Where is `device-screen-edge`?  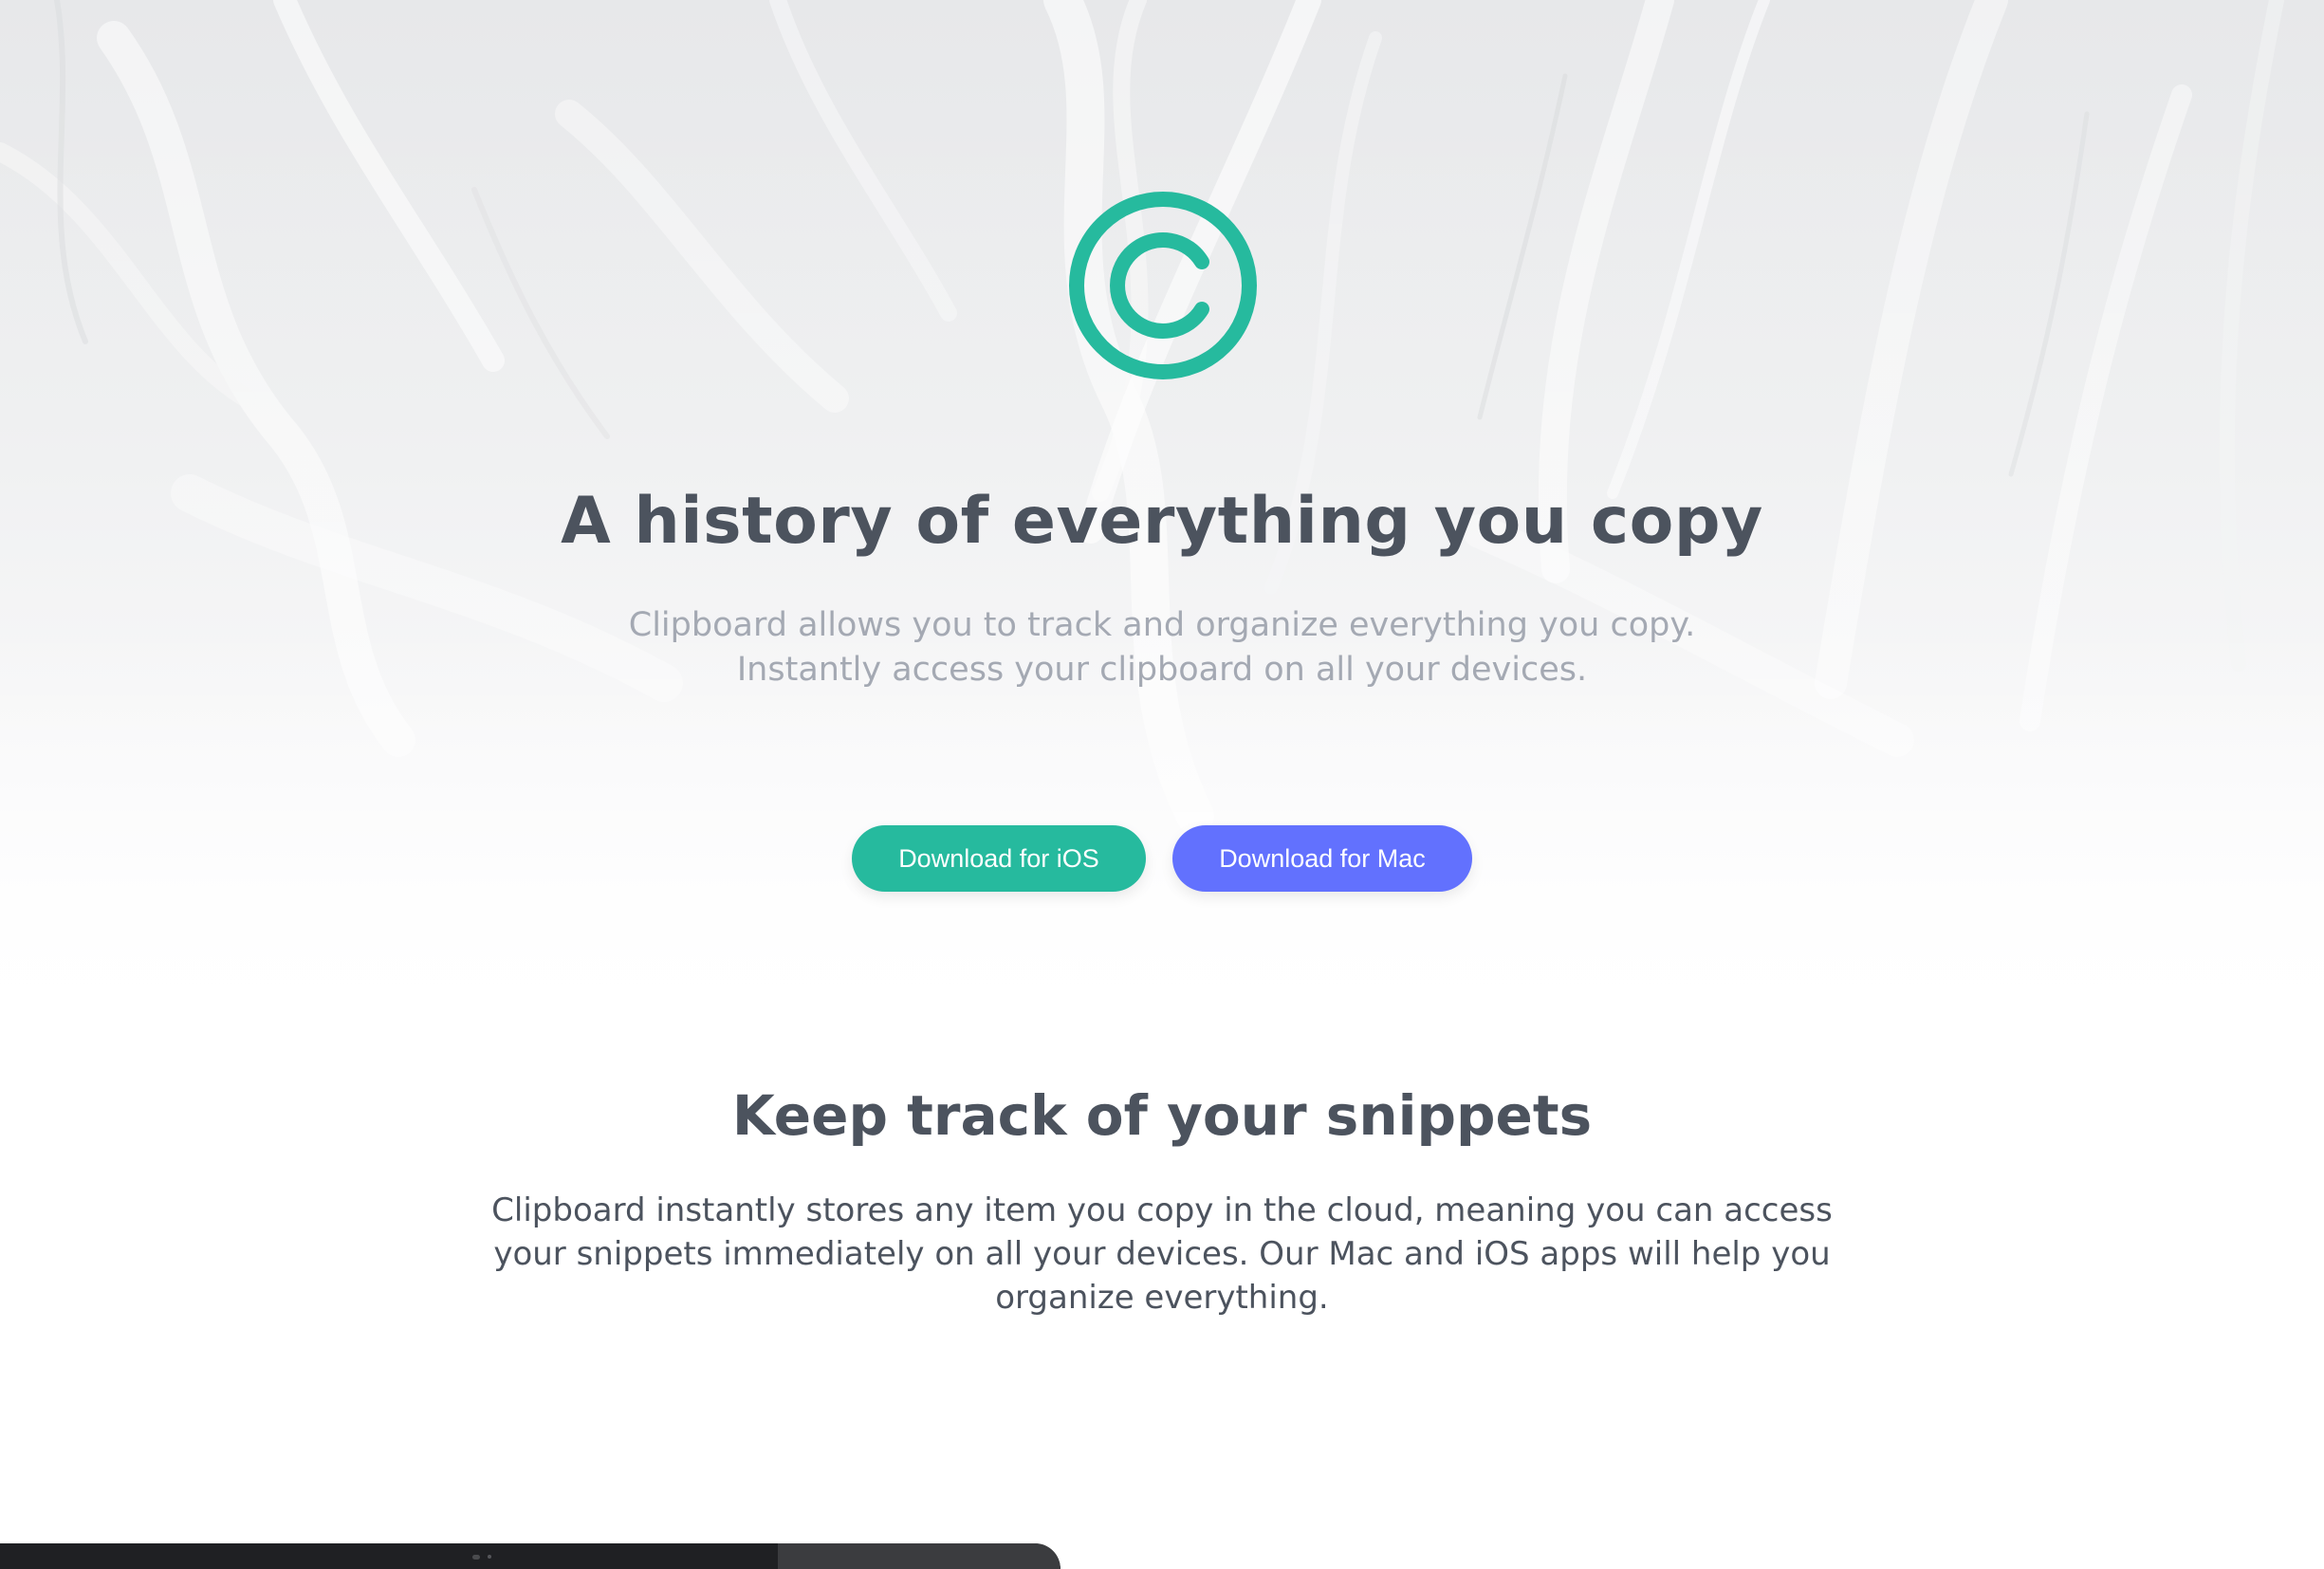
device-screen-edge is located at coordinates (920, 1556).